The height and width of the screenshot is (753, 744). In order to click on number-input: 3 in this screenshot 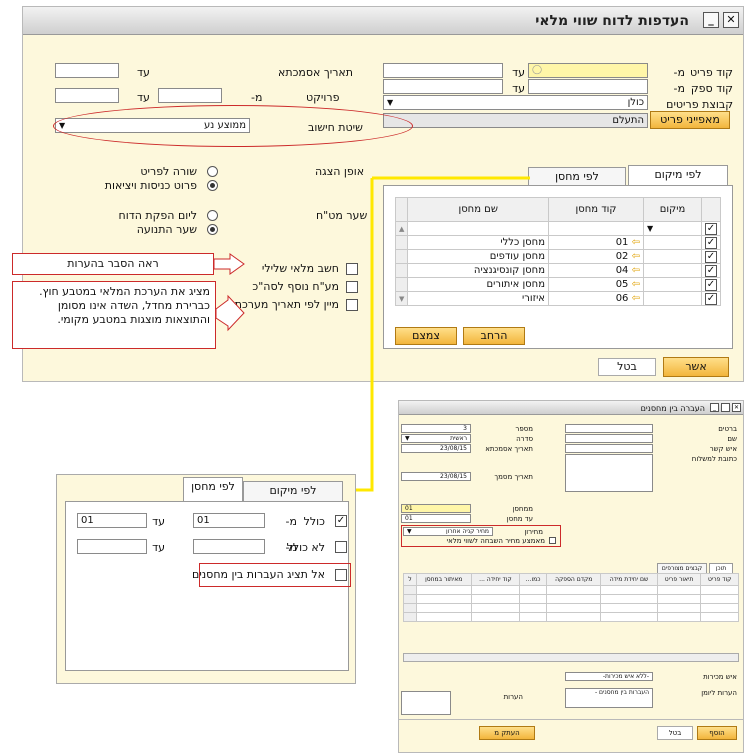, I will do `click(436, 428)`.